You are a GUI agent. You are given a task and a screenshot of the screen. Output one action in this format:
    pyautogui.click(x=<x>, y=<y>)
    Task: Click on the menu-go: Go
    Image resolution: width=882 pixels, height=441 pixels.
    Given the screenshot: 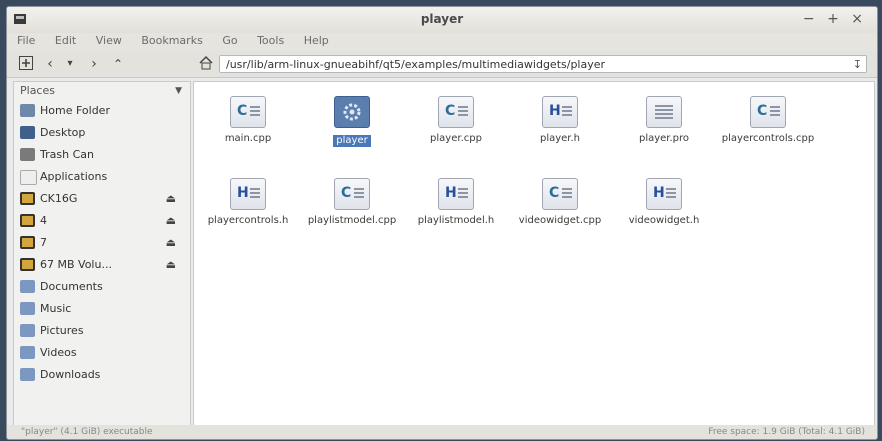 What is the action you would take?
    pyautogui.click(x=229, y=40)
    